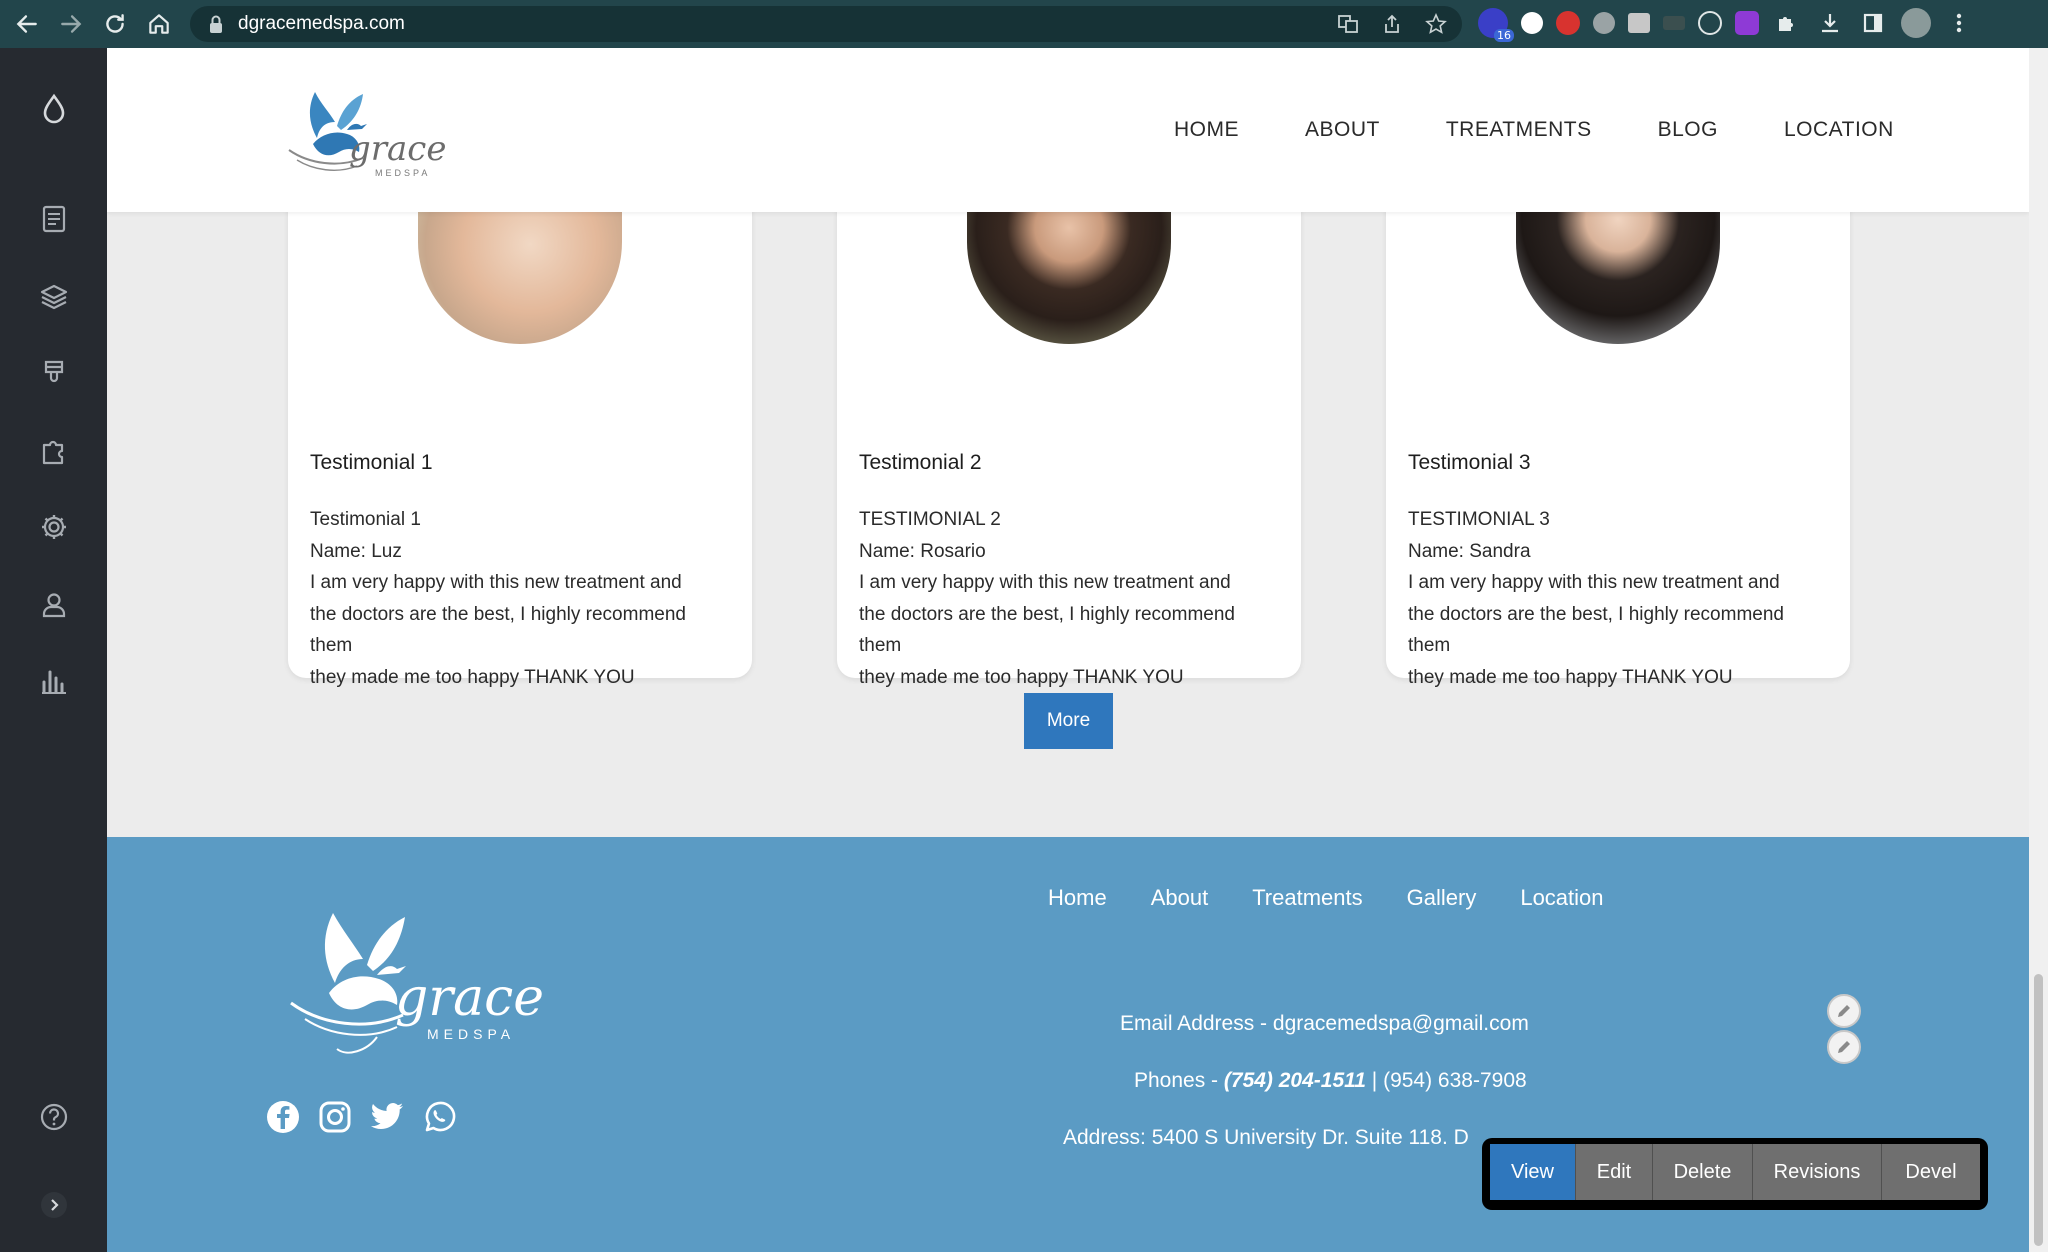 The image size is (2048, 1252). I want to click on social-links, so click(361, 1117).